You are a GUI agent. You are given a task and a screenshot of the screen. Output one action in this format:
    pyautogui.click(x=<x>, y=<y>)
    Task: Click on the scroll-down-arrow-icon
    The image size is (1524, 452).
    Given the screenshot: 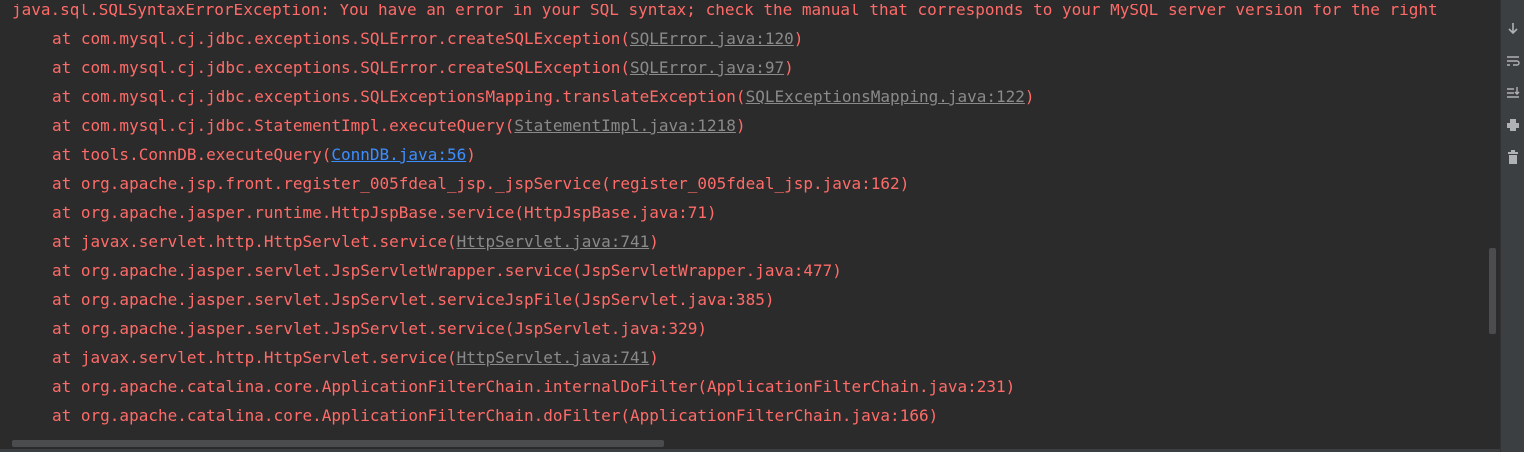 What is the action you would take?
    pyautogui.click(x=1513, y=29)
    